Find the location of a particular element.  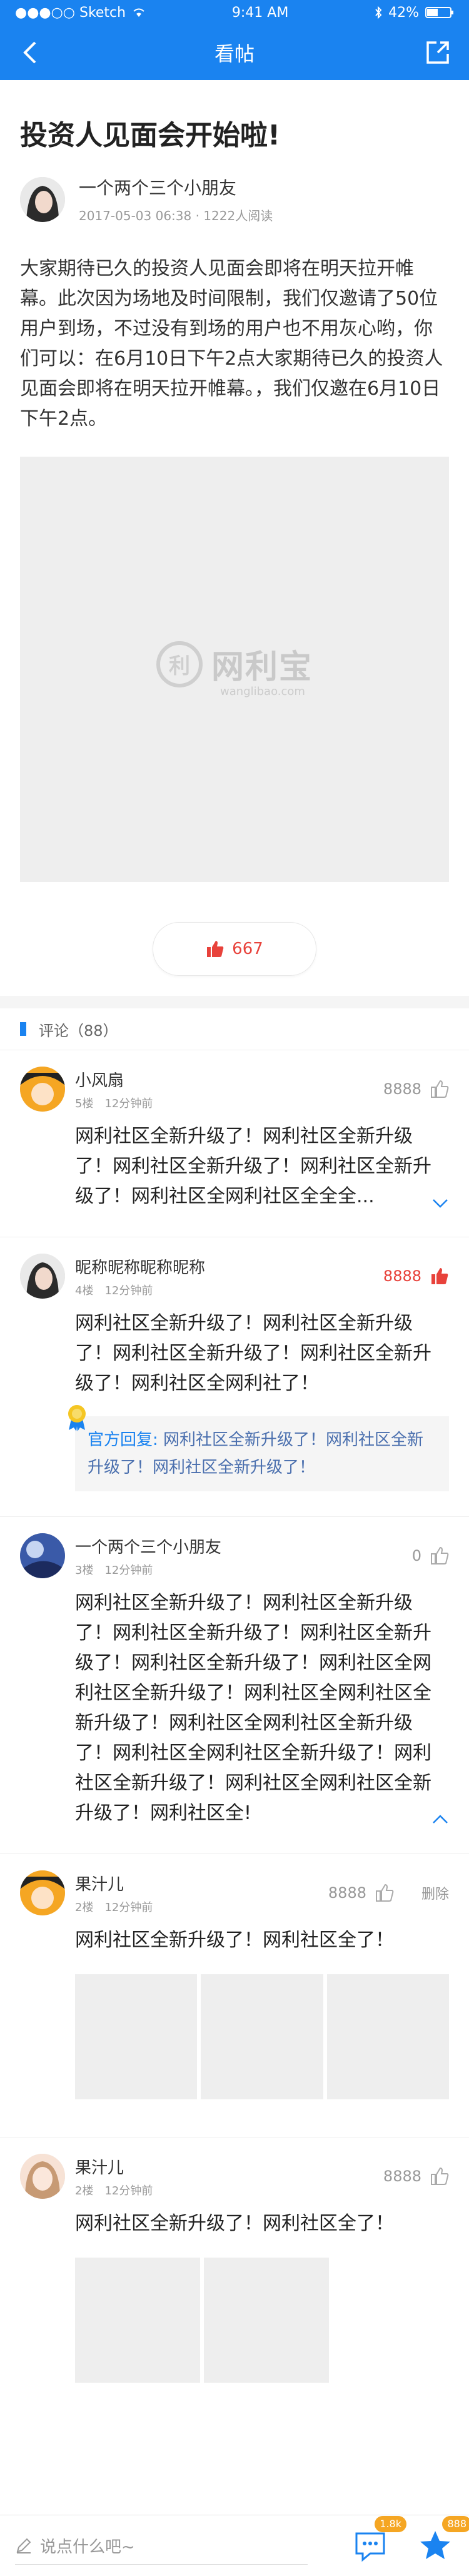

commenter-name: 昵称昵称昵称昵称 is located at coordinates (229, 1266).